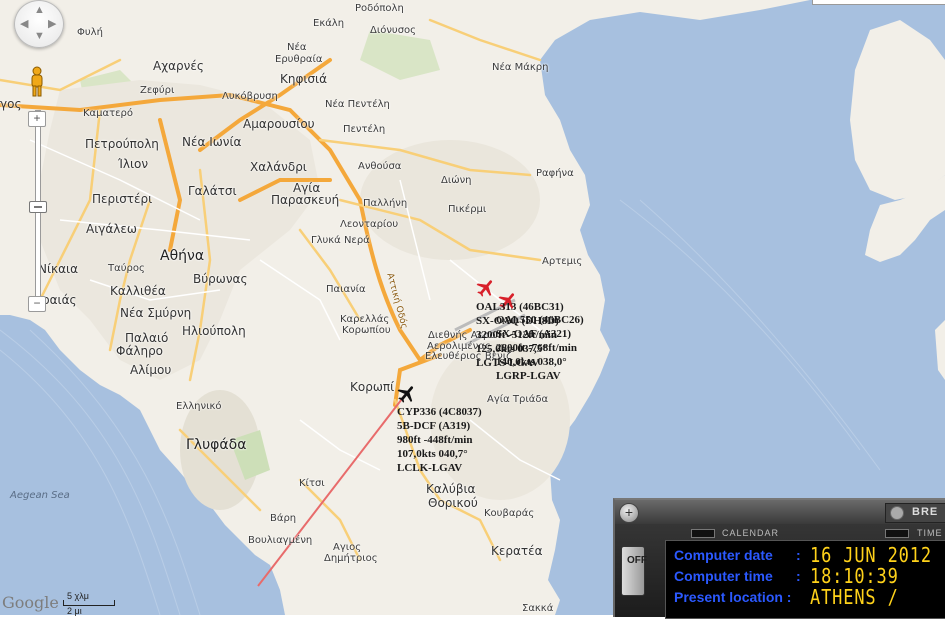 This screenshot has height=619, width=945. Describe the element at coordinates (439, 412) in the screenshot. I see `flight-callsign: CYP336 (4C8037)` at that location.